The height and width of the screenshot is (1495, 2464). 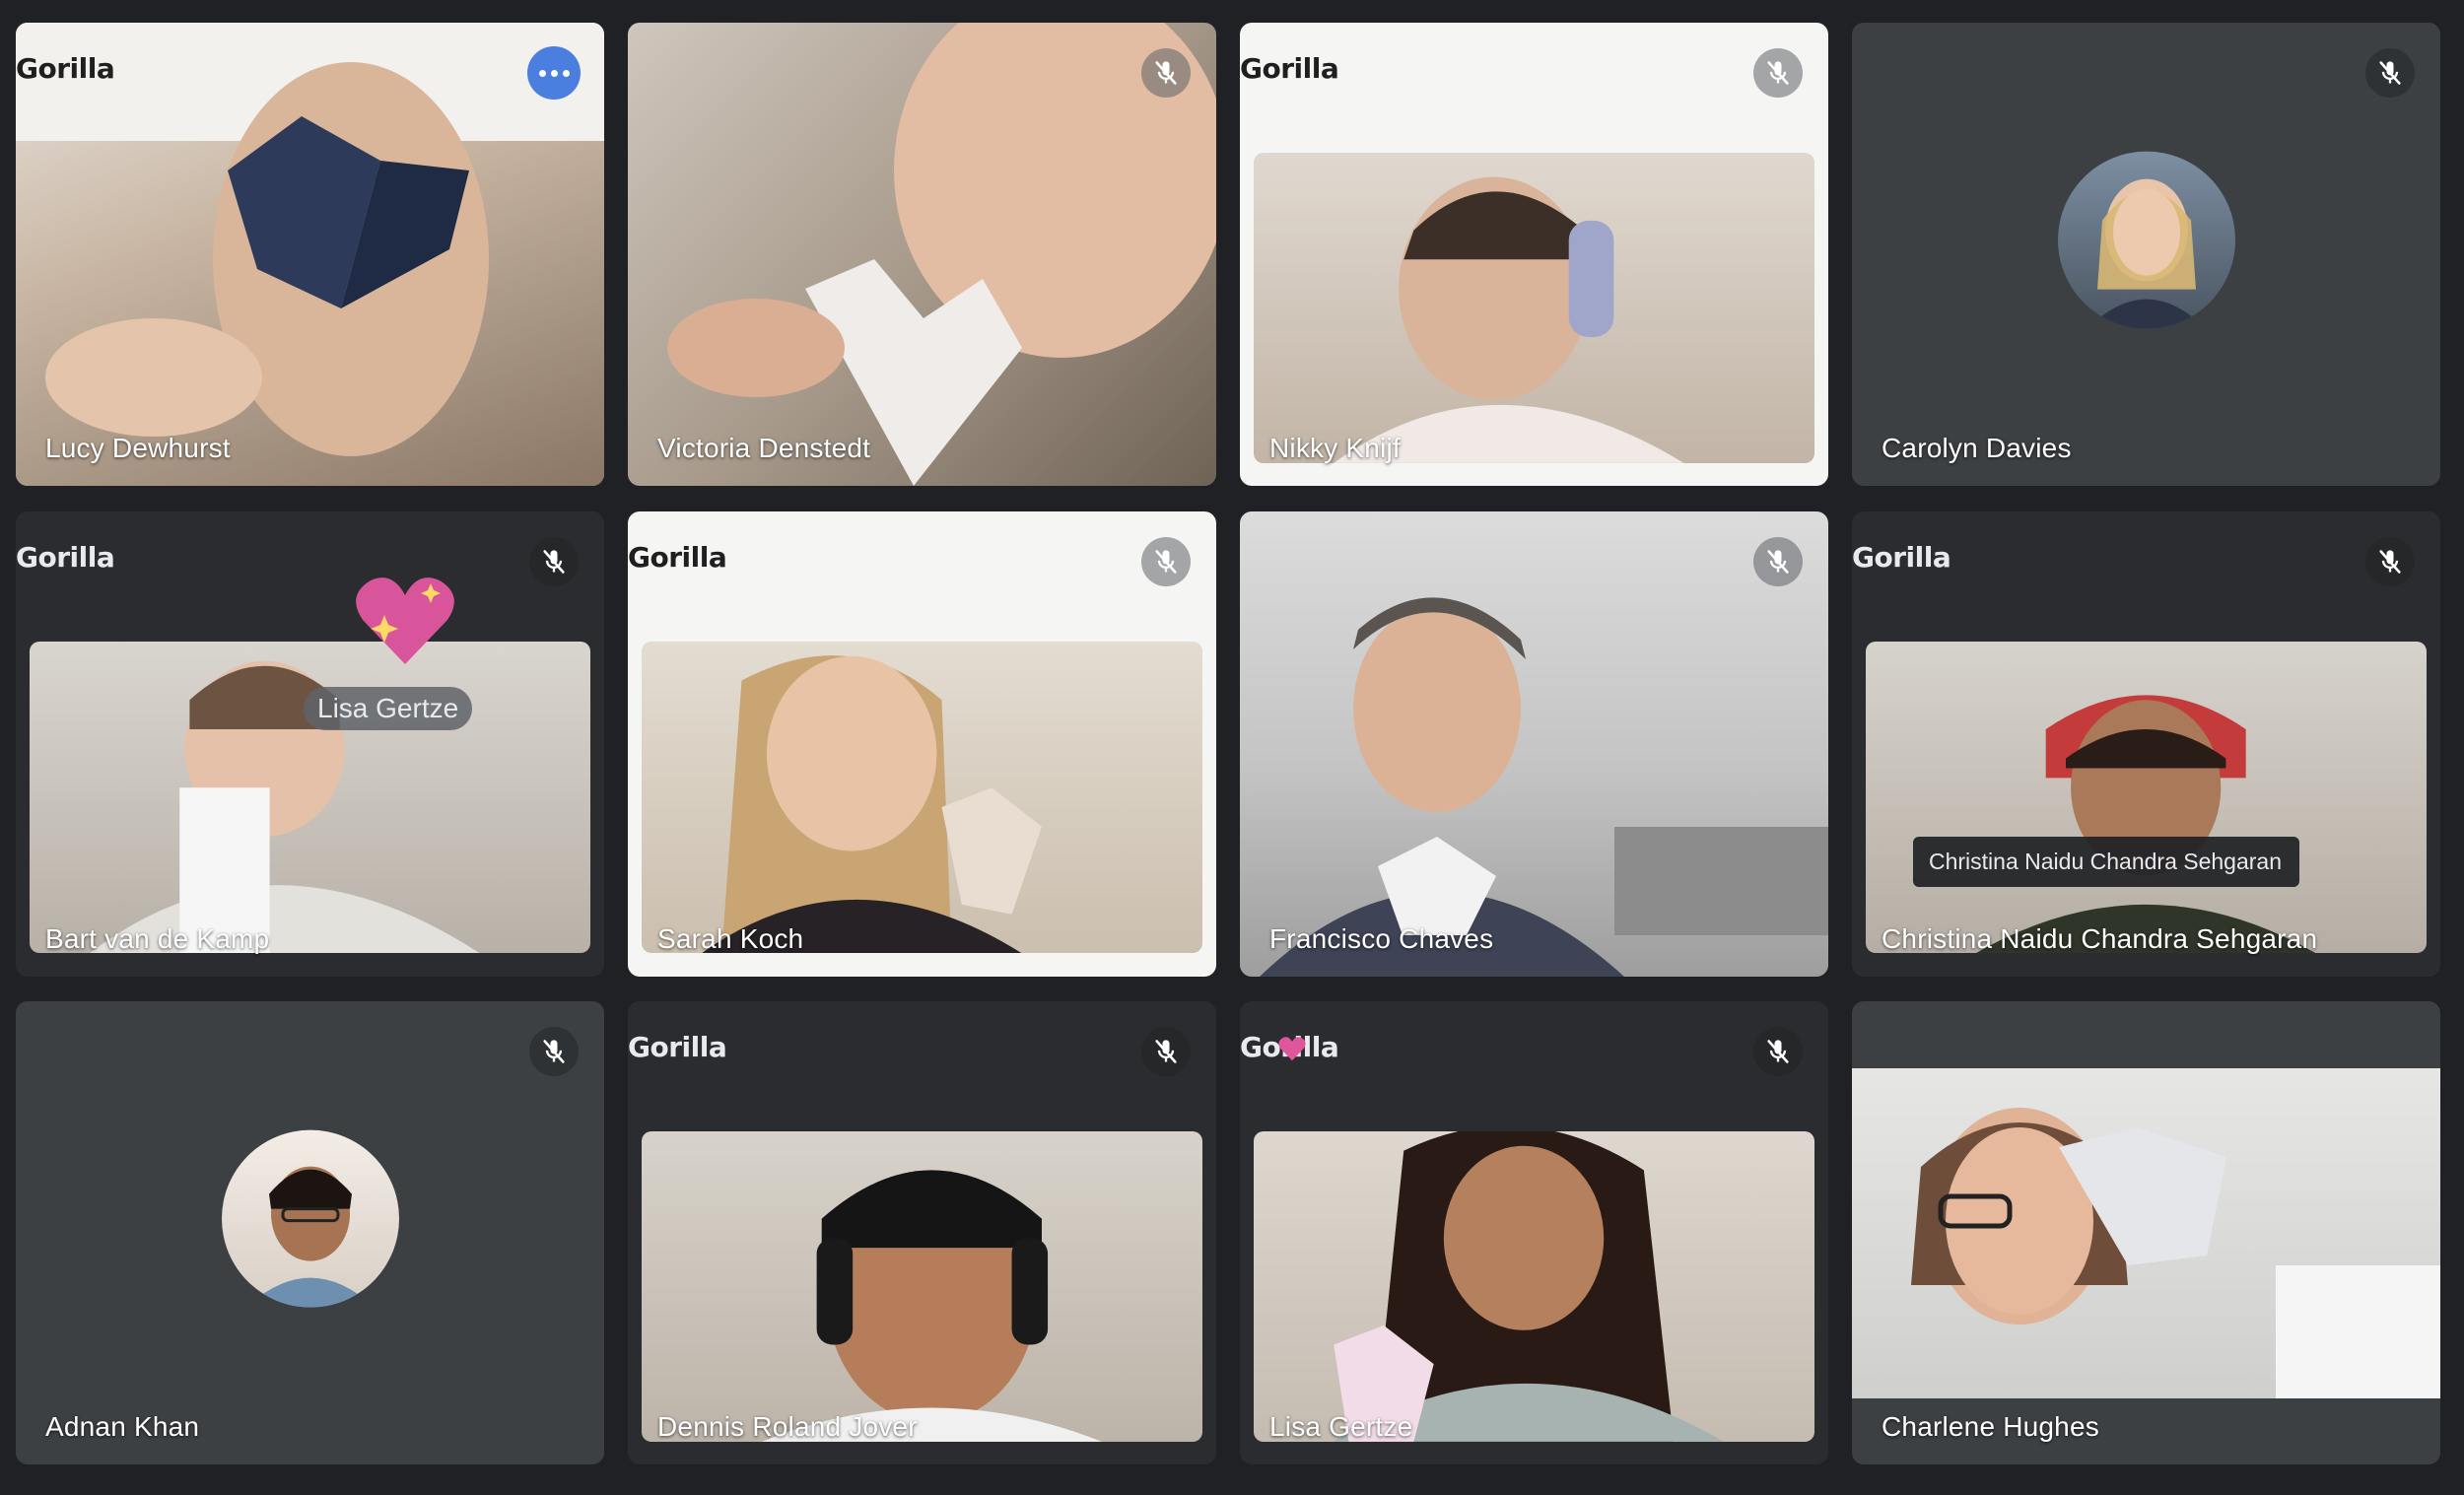 What do you see at coordinates (1977, 448) in the screenshot?
I see `participant-name: Carolyn Davies` at bounding box center [1977, 448].